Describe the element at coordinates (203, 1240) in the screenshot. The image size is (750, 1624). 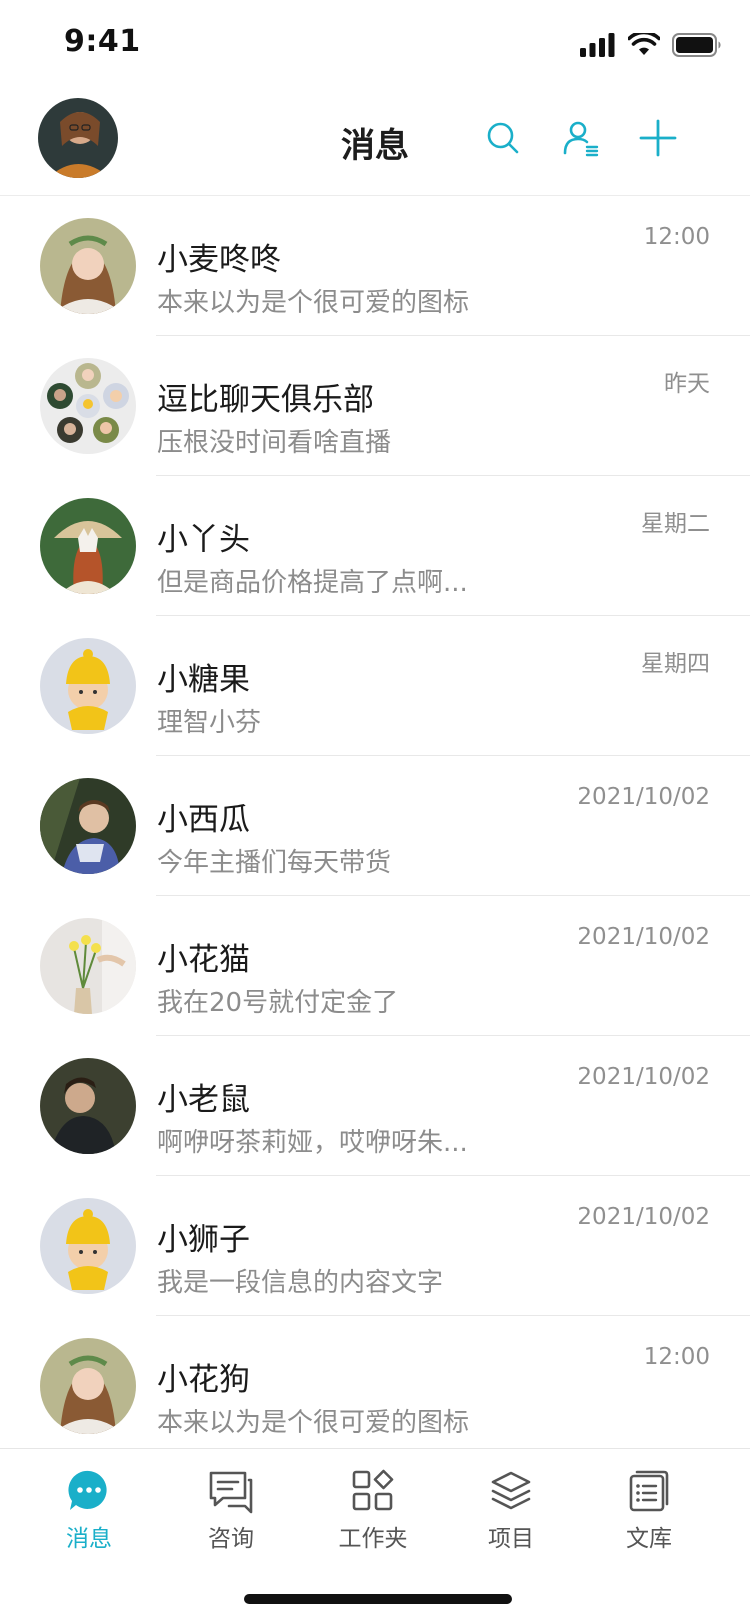
I see `chat-name: 小狮子` at that location.